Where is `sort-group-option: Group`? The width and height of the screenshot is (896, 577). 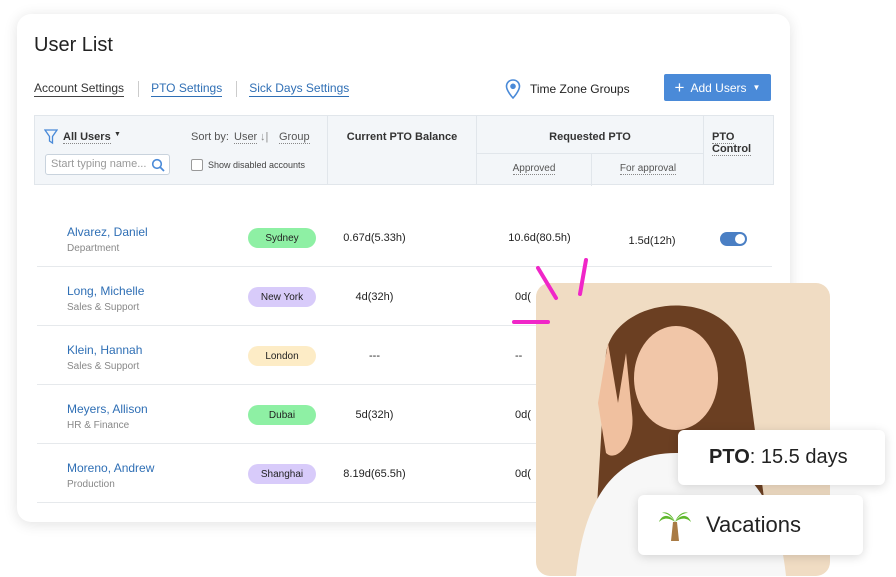 sort-group-option: Group is located at coordinates (294, 137).